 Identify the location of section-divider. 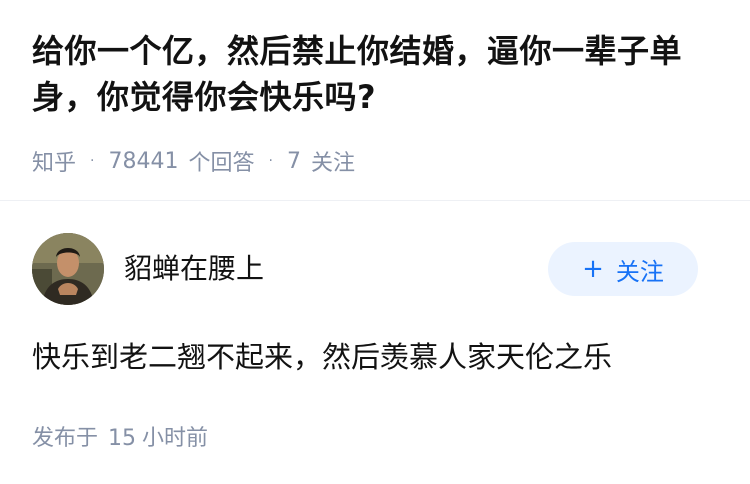
(375, 200).